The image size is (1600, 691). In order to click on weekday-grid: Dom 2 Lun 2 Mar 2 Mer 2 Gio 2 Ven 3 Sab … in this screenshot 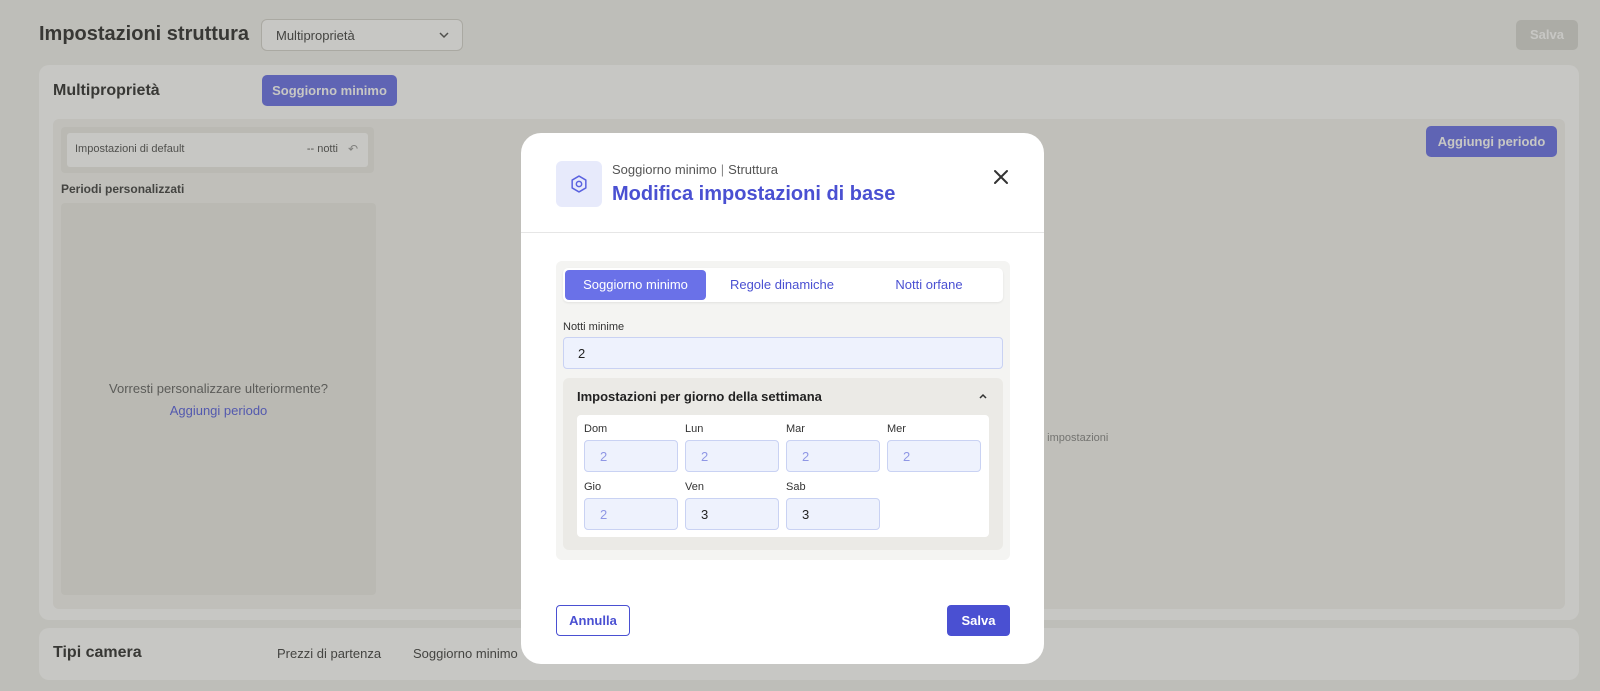, I will do `click(783, 476)`.